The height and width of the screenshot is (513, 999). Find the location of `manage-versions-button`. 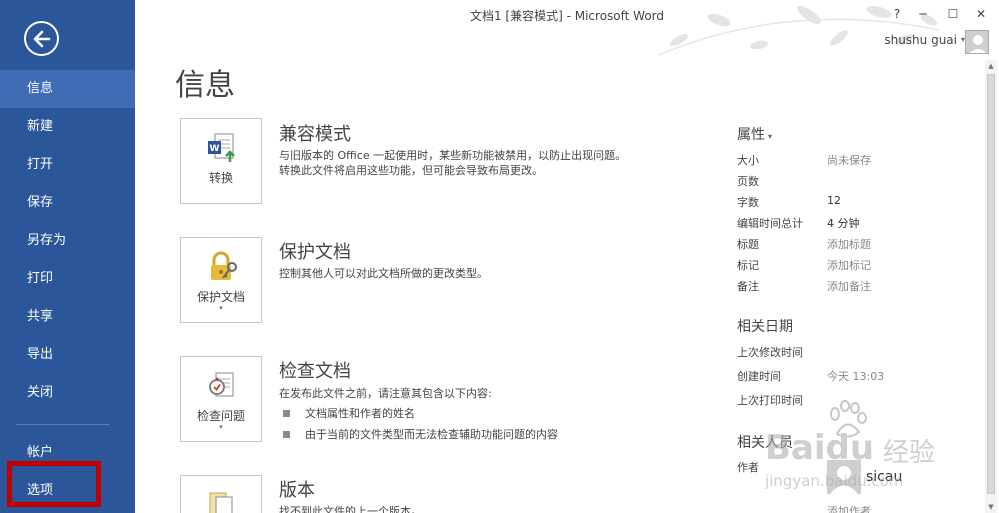

manage-versions-button is located at coordinates (221, 494).